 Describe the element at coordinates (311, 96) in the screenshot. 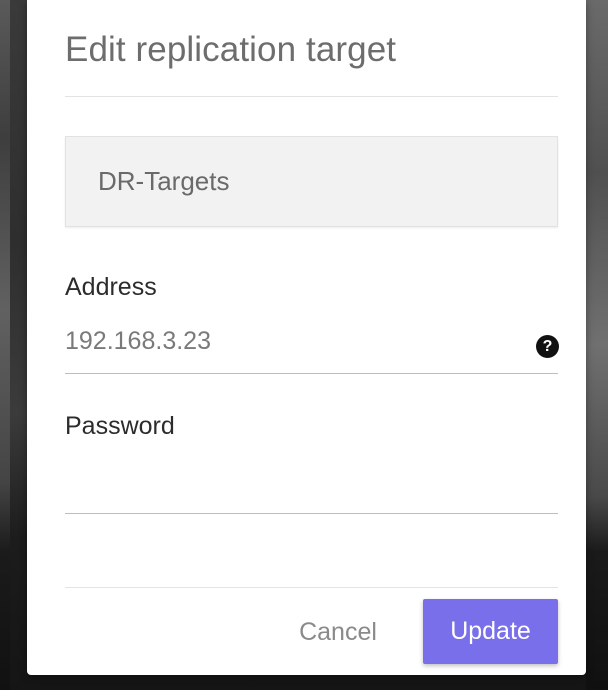

I see `title-divider` at that location.